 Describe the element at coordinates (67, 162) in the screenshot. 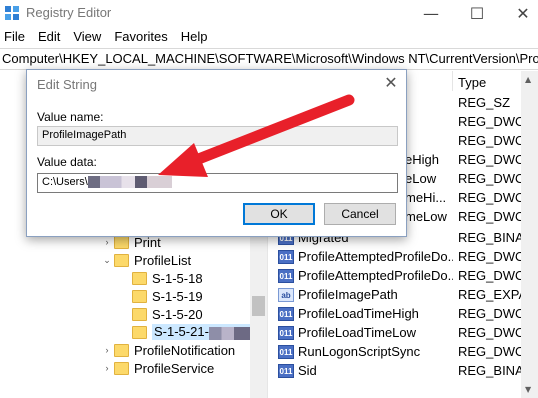

I see `value-data-label: Value data:` at that location.